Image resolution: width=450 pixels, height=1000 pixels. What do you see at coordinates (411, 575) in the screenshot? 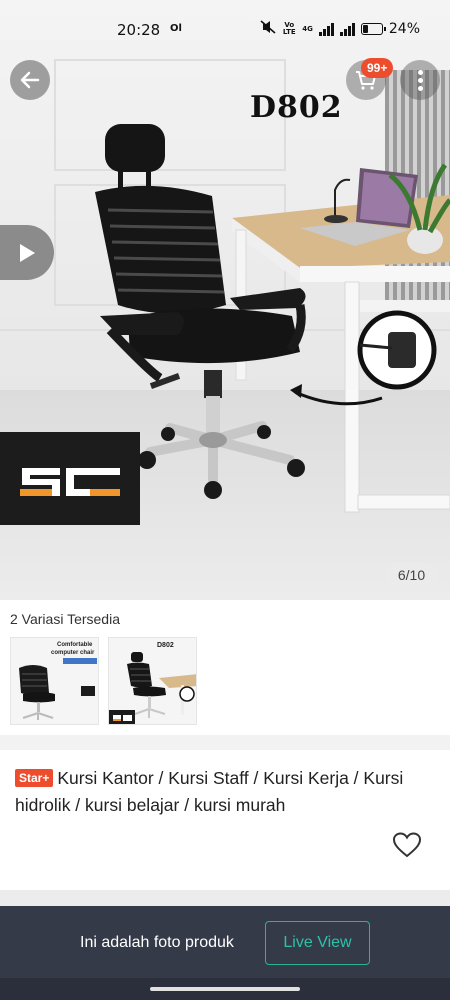
I see `image-page-counter: 6/10` at bounding box center [411, 575].